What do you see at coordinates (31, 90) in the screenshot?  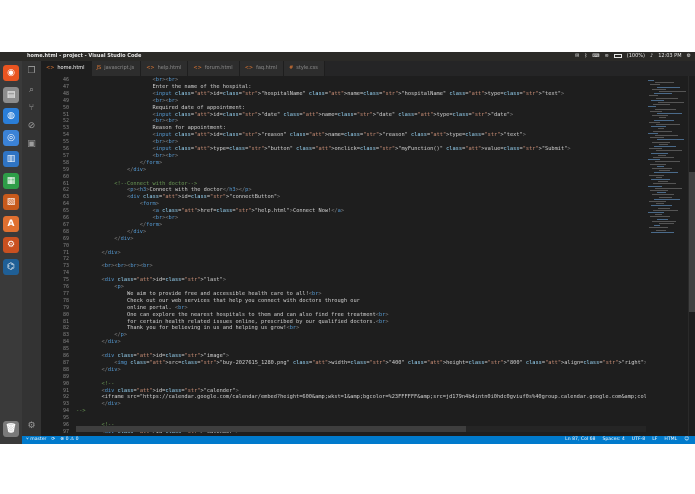 I see `search-icon: ⌕` at bounding box center [31, 90].